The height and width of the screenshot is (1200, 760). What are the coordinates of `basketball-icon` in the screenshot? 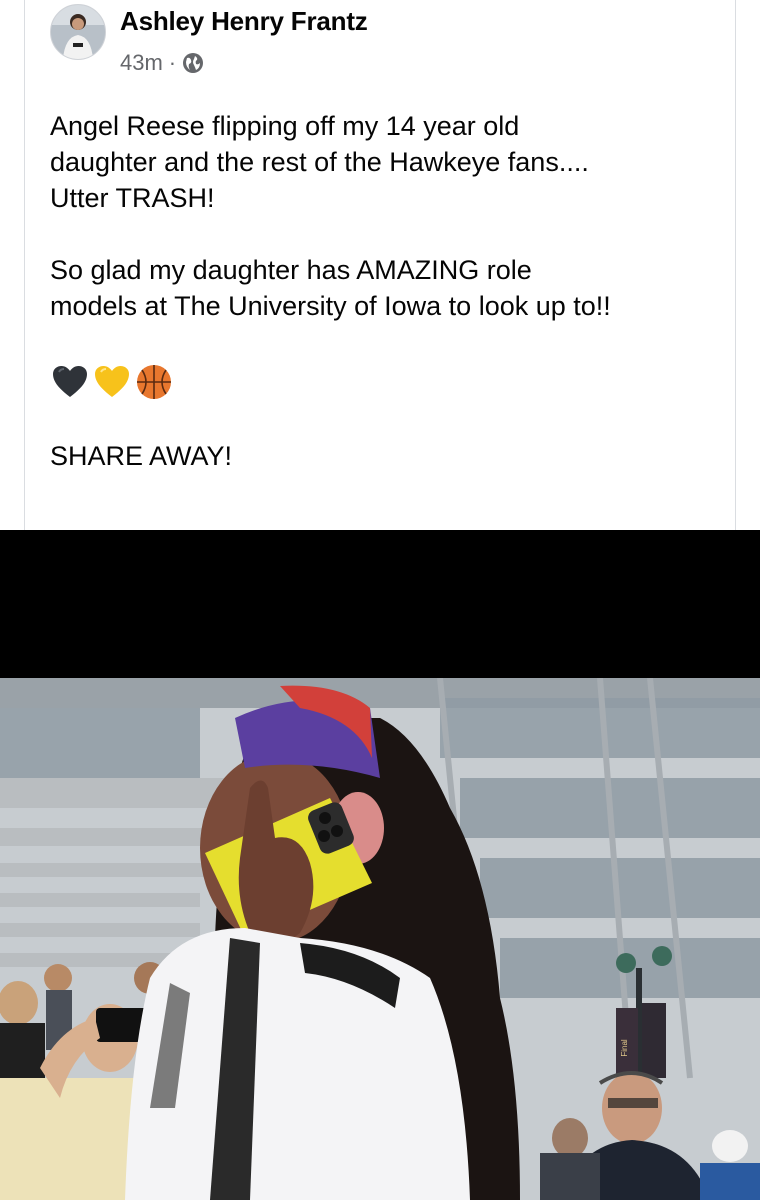 It's located at (154, 382).